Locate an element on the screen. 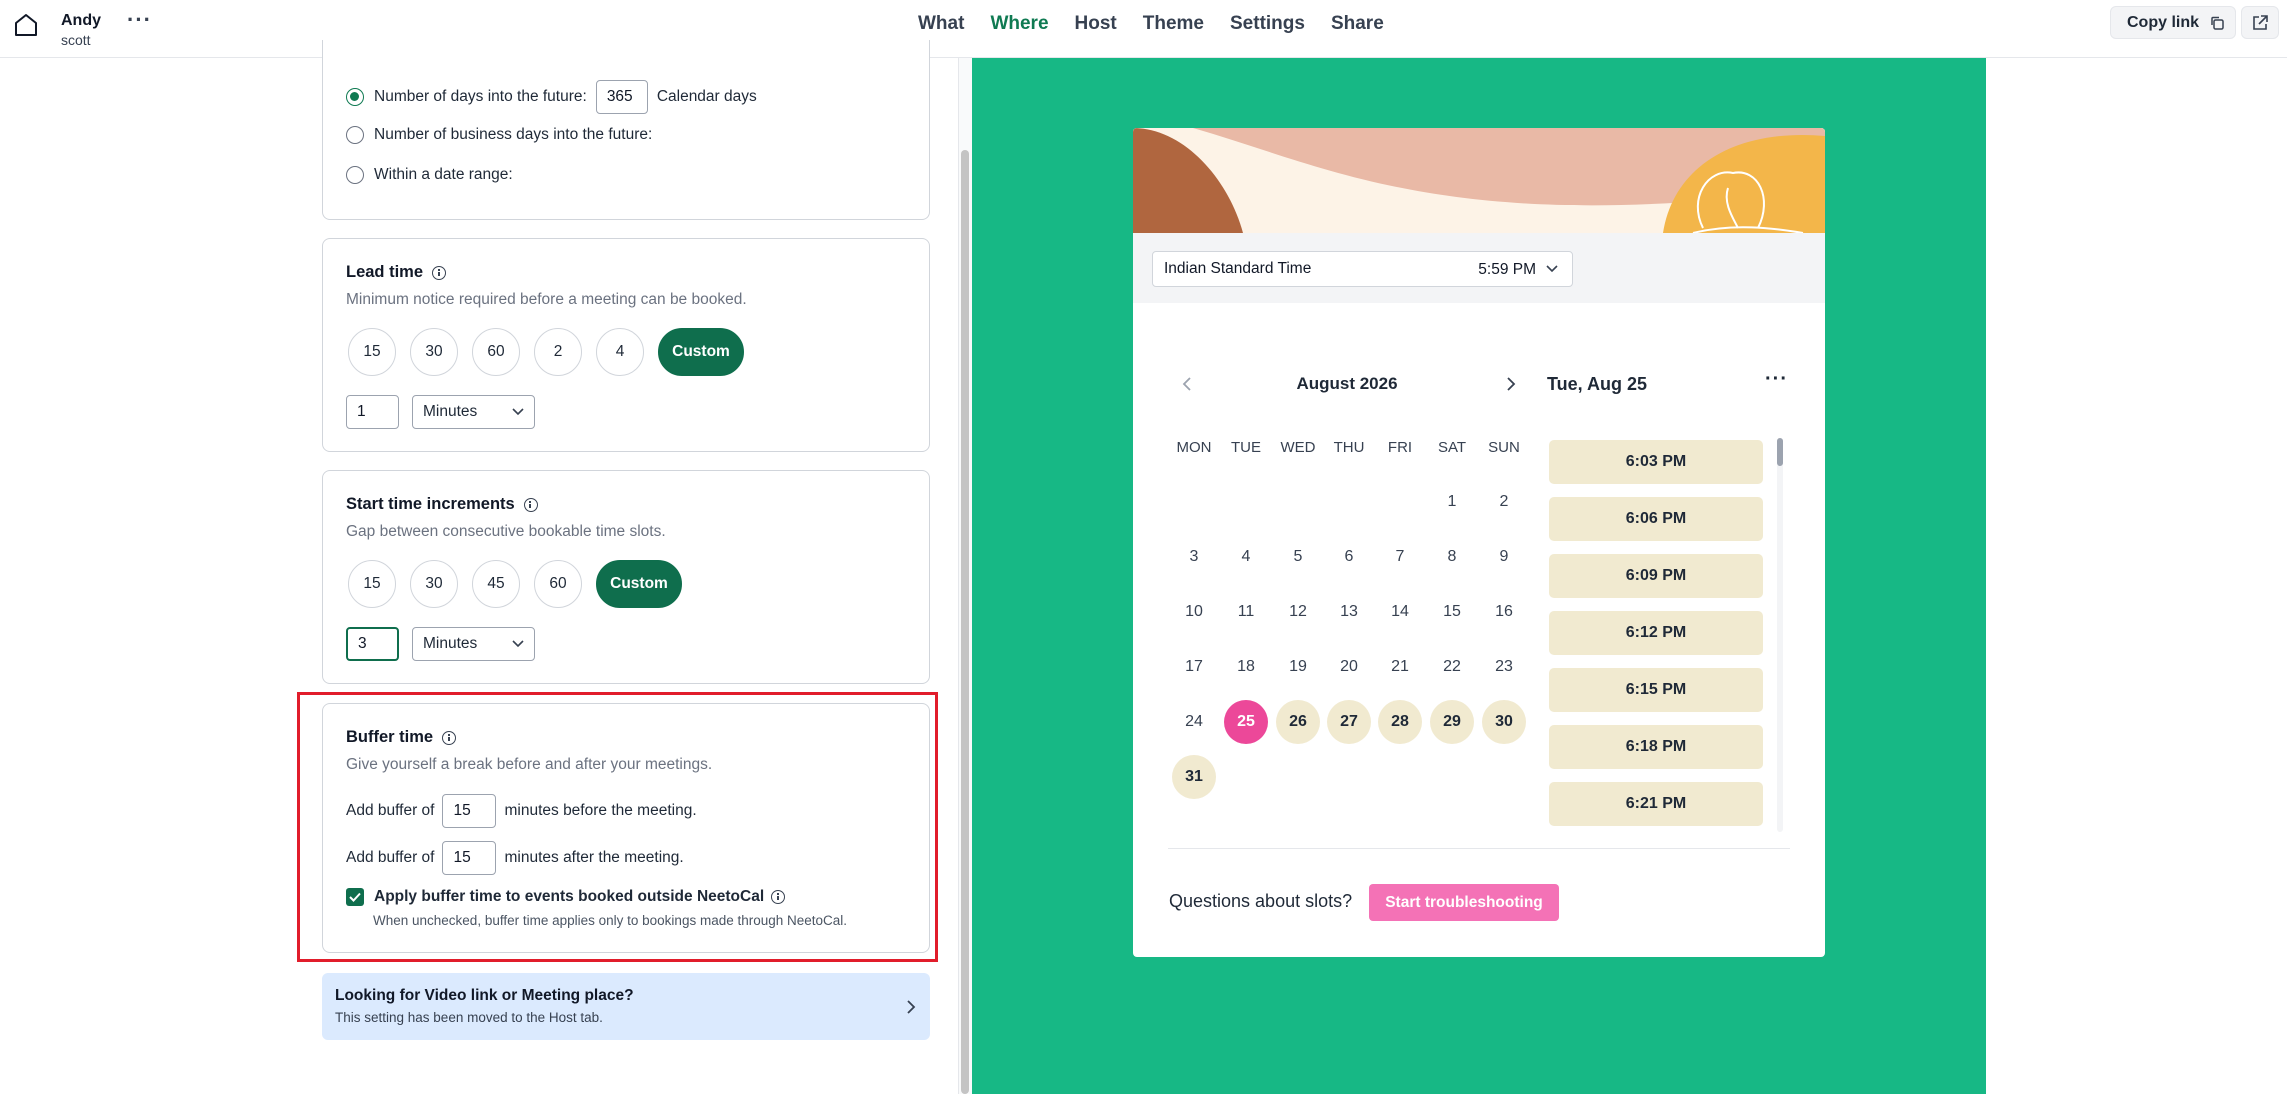 This screenshot has width=2287, height=1094. user-sub: scott is located at coordinates (76, 40).